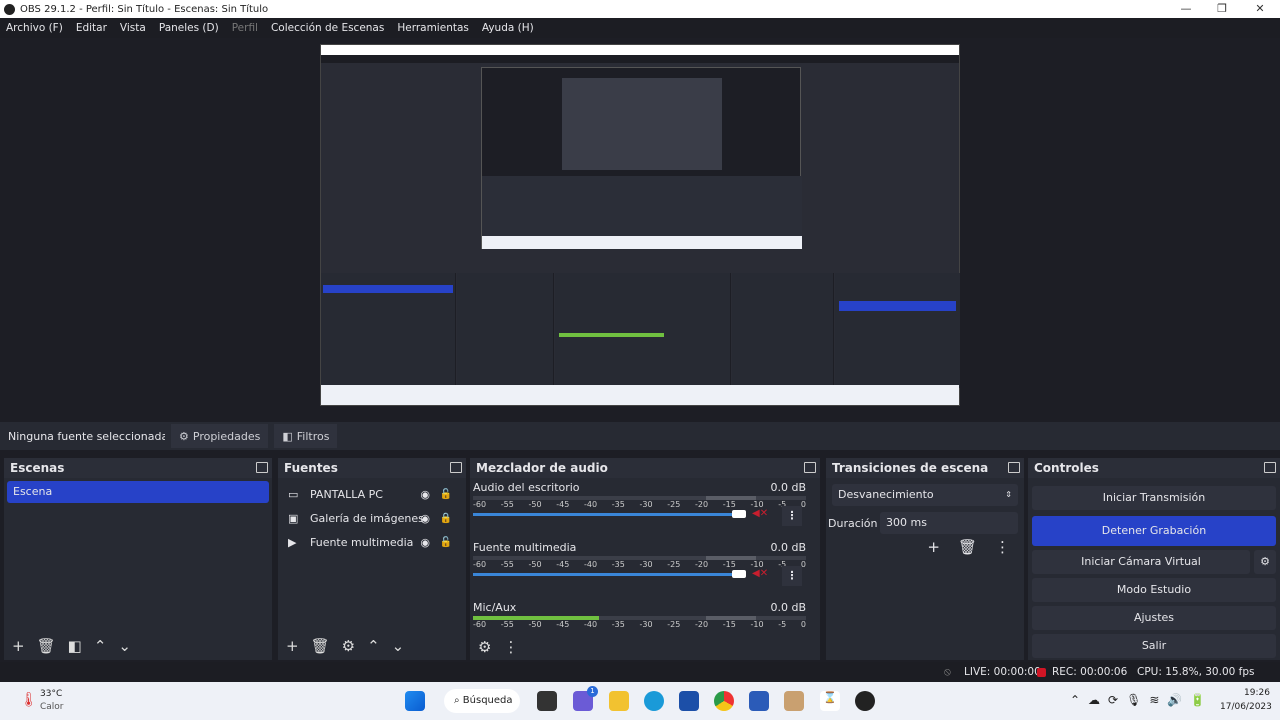 This screenshot has height=720, width=1280. Describe the element at coordinates (189, 28) in the screenshot. I see `menu-paneles: Paneles (D)` at that location.